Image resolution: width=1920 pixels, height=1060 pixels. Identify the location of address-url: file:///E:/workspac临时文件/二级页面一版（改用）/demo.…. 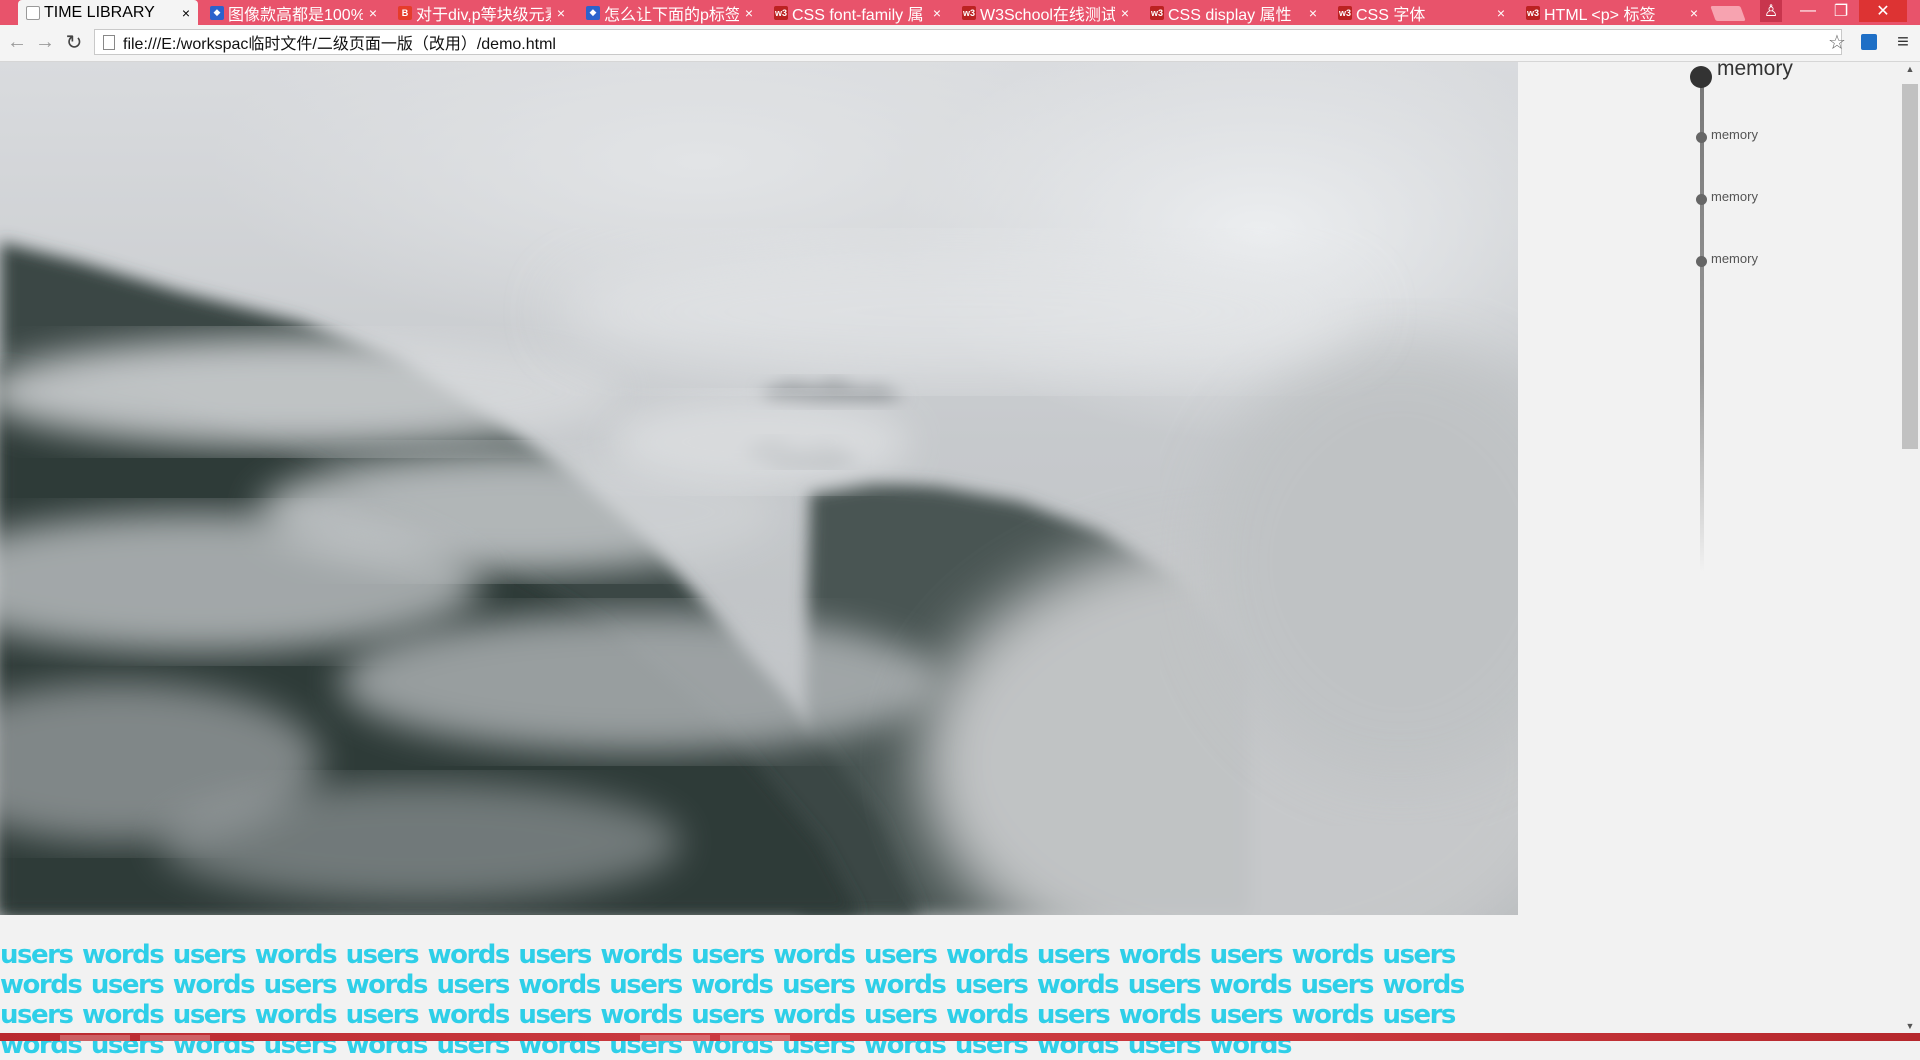
(339, 44).